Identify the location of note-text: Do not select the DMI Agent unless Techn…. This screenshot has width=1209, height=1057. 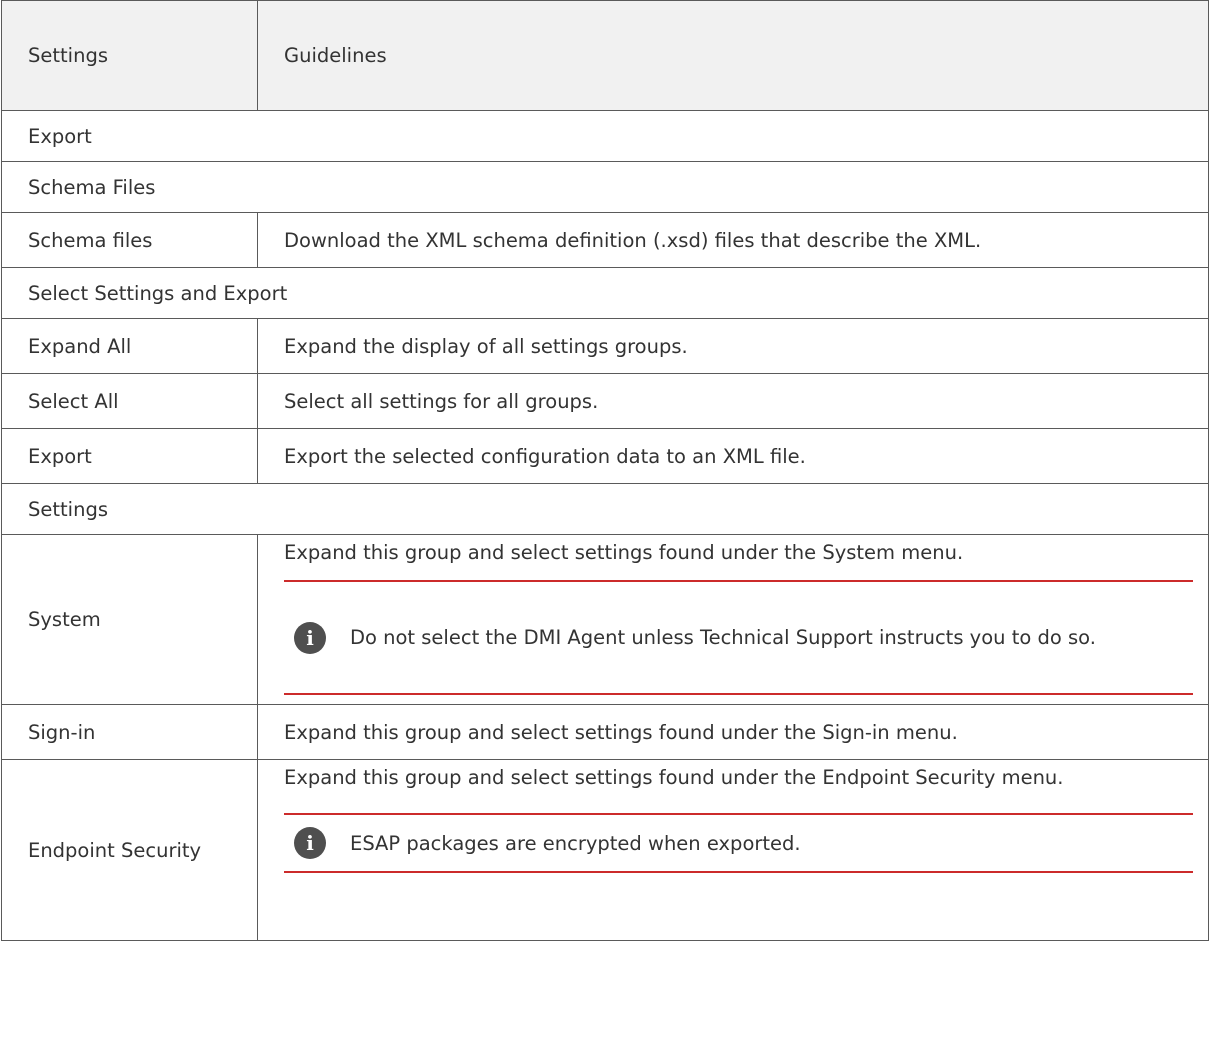
(723, 637).